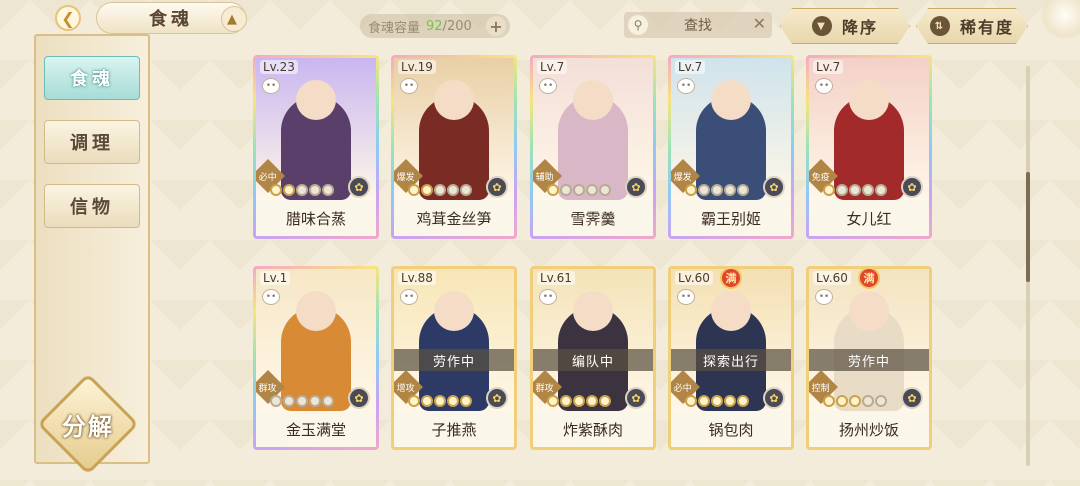  What do you see at coordinates (234, 19) in the screenshot?
I see `hat-icon: ▲` at bounding box center [234, 19].